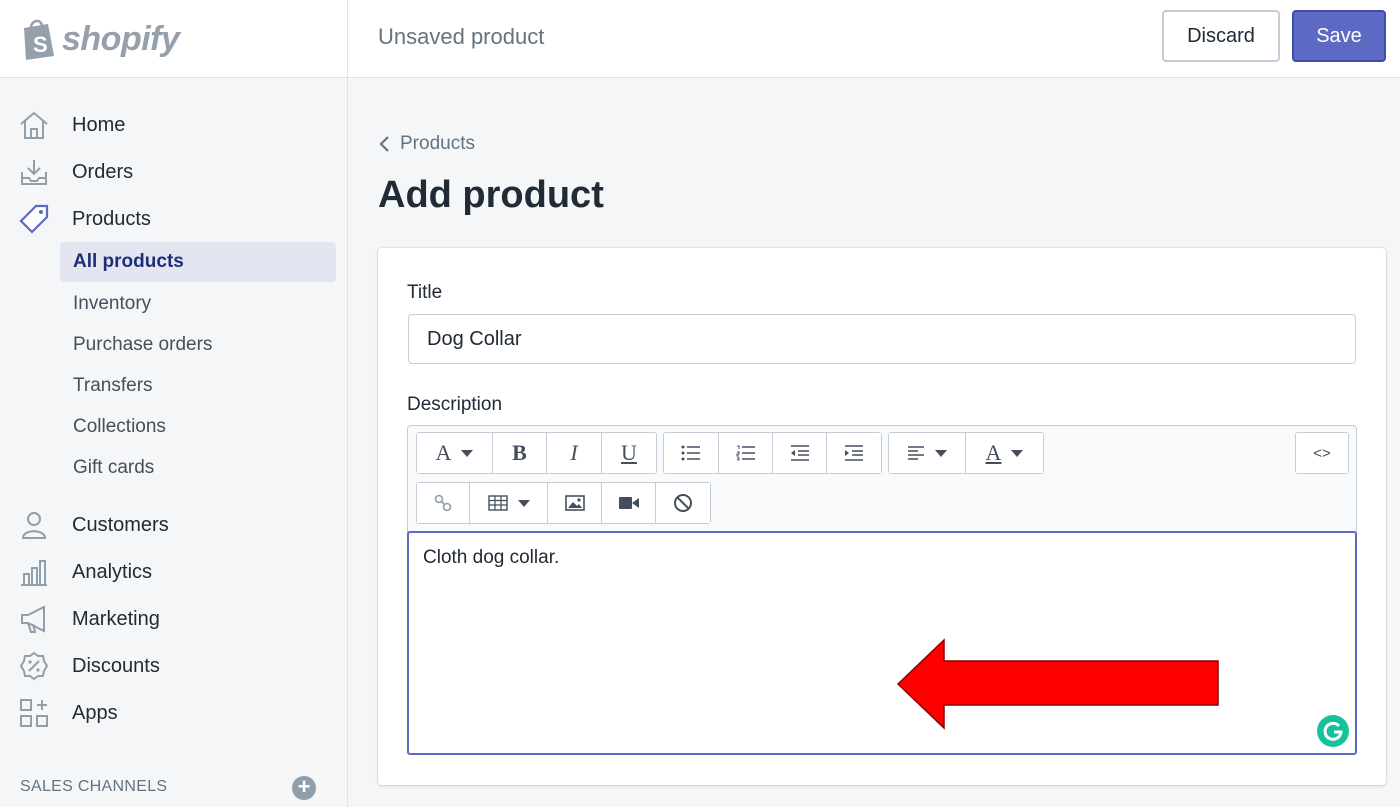  What do you see at coordinates (198, 262) in the screenshot?
I see `sidebar-subitem-all-products: All products` at bounding box center [198, 262].